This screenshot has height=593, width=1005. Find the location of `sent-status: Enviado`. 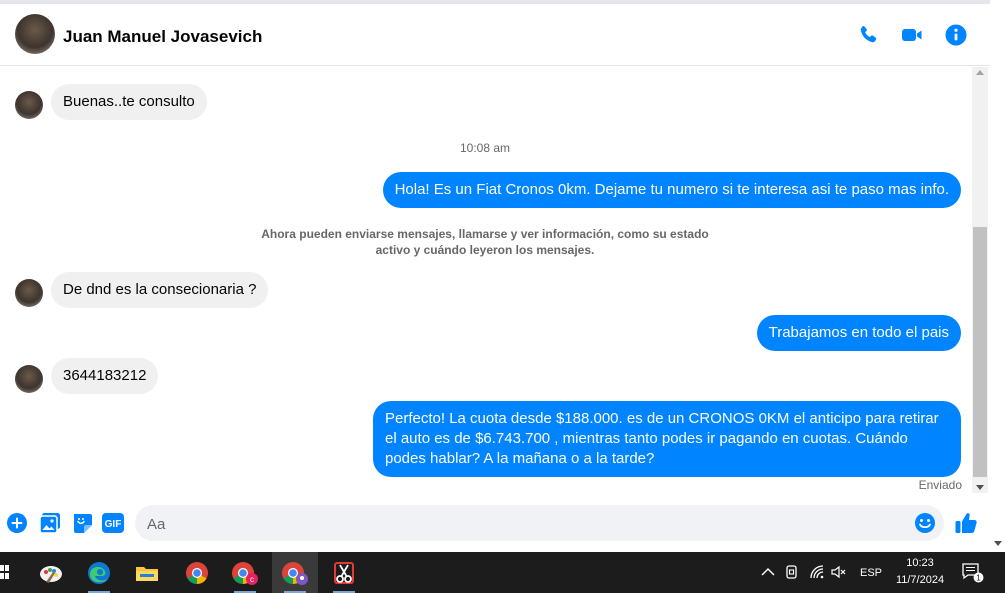

sent-status: Enviado is located at coordinates (940, 485).